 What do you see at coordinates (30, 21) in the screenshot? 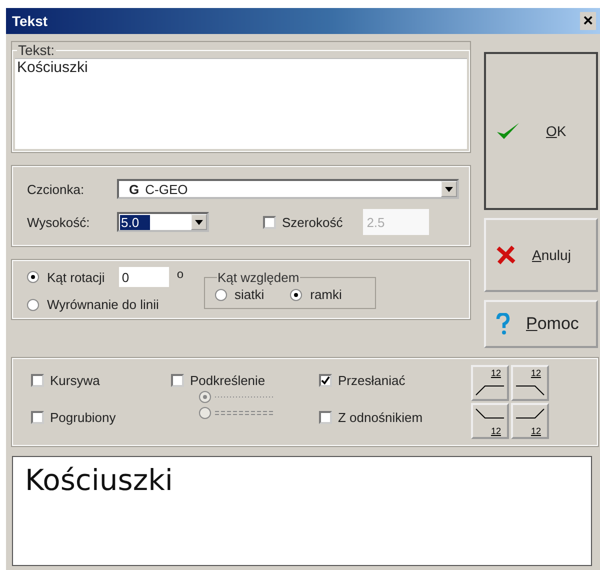
I see `window-title: Tekst` at bounding box center [30, 21].